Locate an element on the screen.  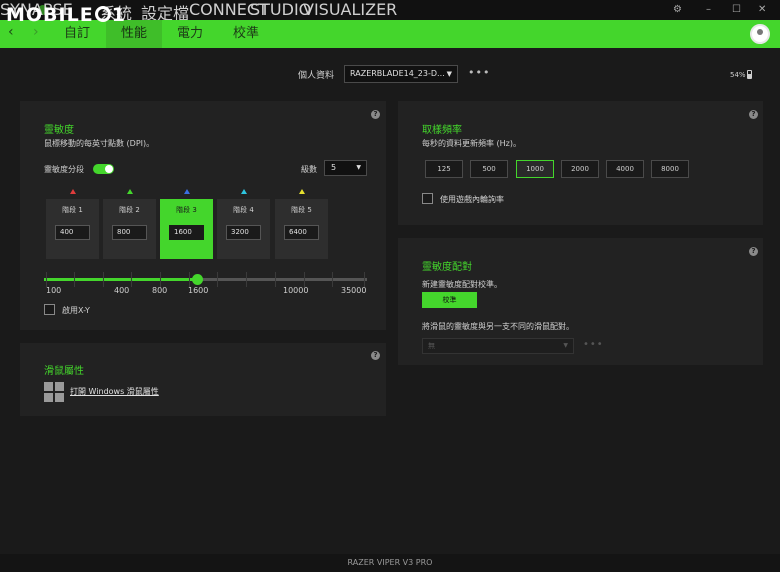
dpi-stage-4: 階段 4 3200 is located at coordinates (243, 229).